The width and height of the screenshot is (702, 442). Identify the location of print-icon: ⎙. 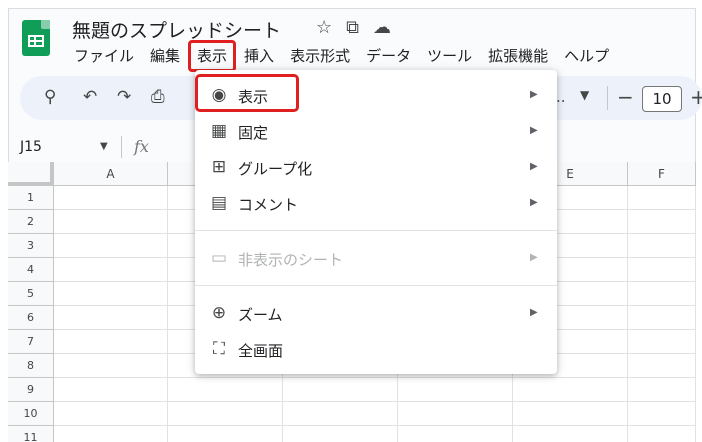
(158, 97).